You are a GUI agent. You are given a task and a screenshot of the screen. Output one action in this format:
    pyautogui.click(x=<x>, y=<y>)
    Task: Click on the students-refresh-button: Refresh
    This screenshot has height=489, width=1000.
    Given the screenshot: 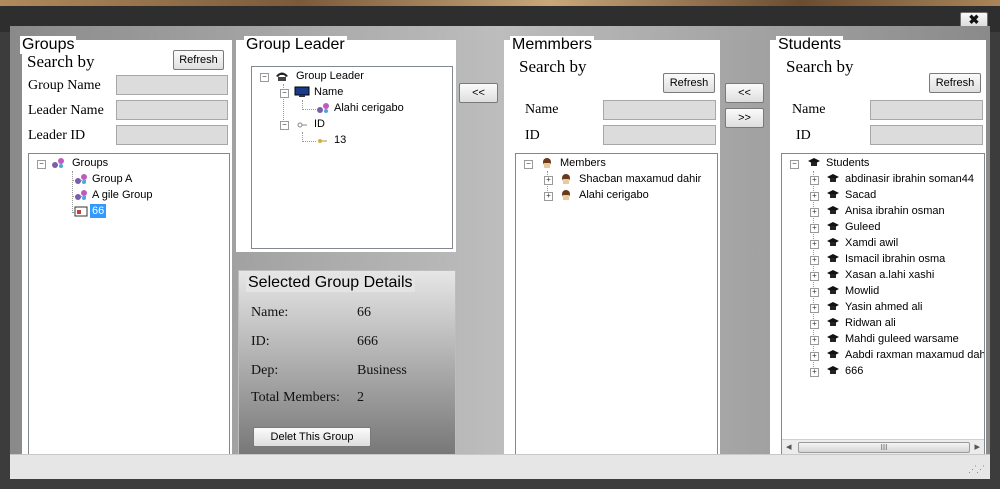 What is the action you would take?
    pyautogui.click(x=955, y=83)
    